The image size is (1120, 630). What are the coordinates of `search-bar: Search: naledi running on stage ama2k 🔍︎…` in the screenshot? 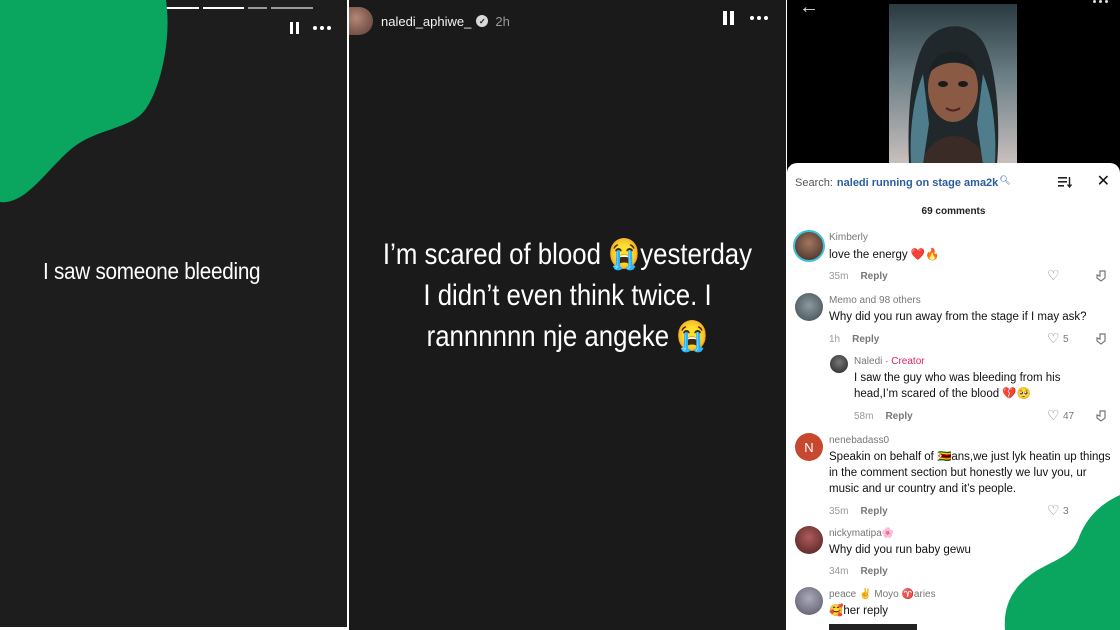 It's located at (952, 182).